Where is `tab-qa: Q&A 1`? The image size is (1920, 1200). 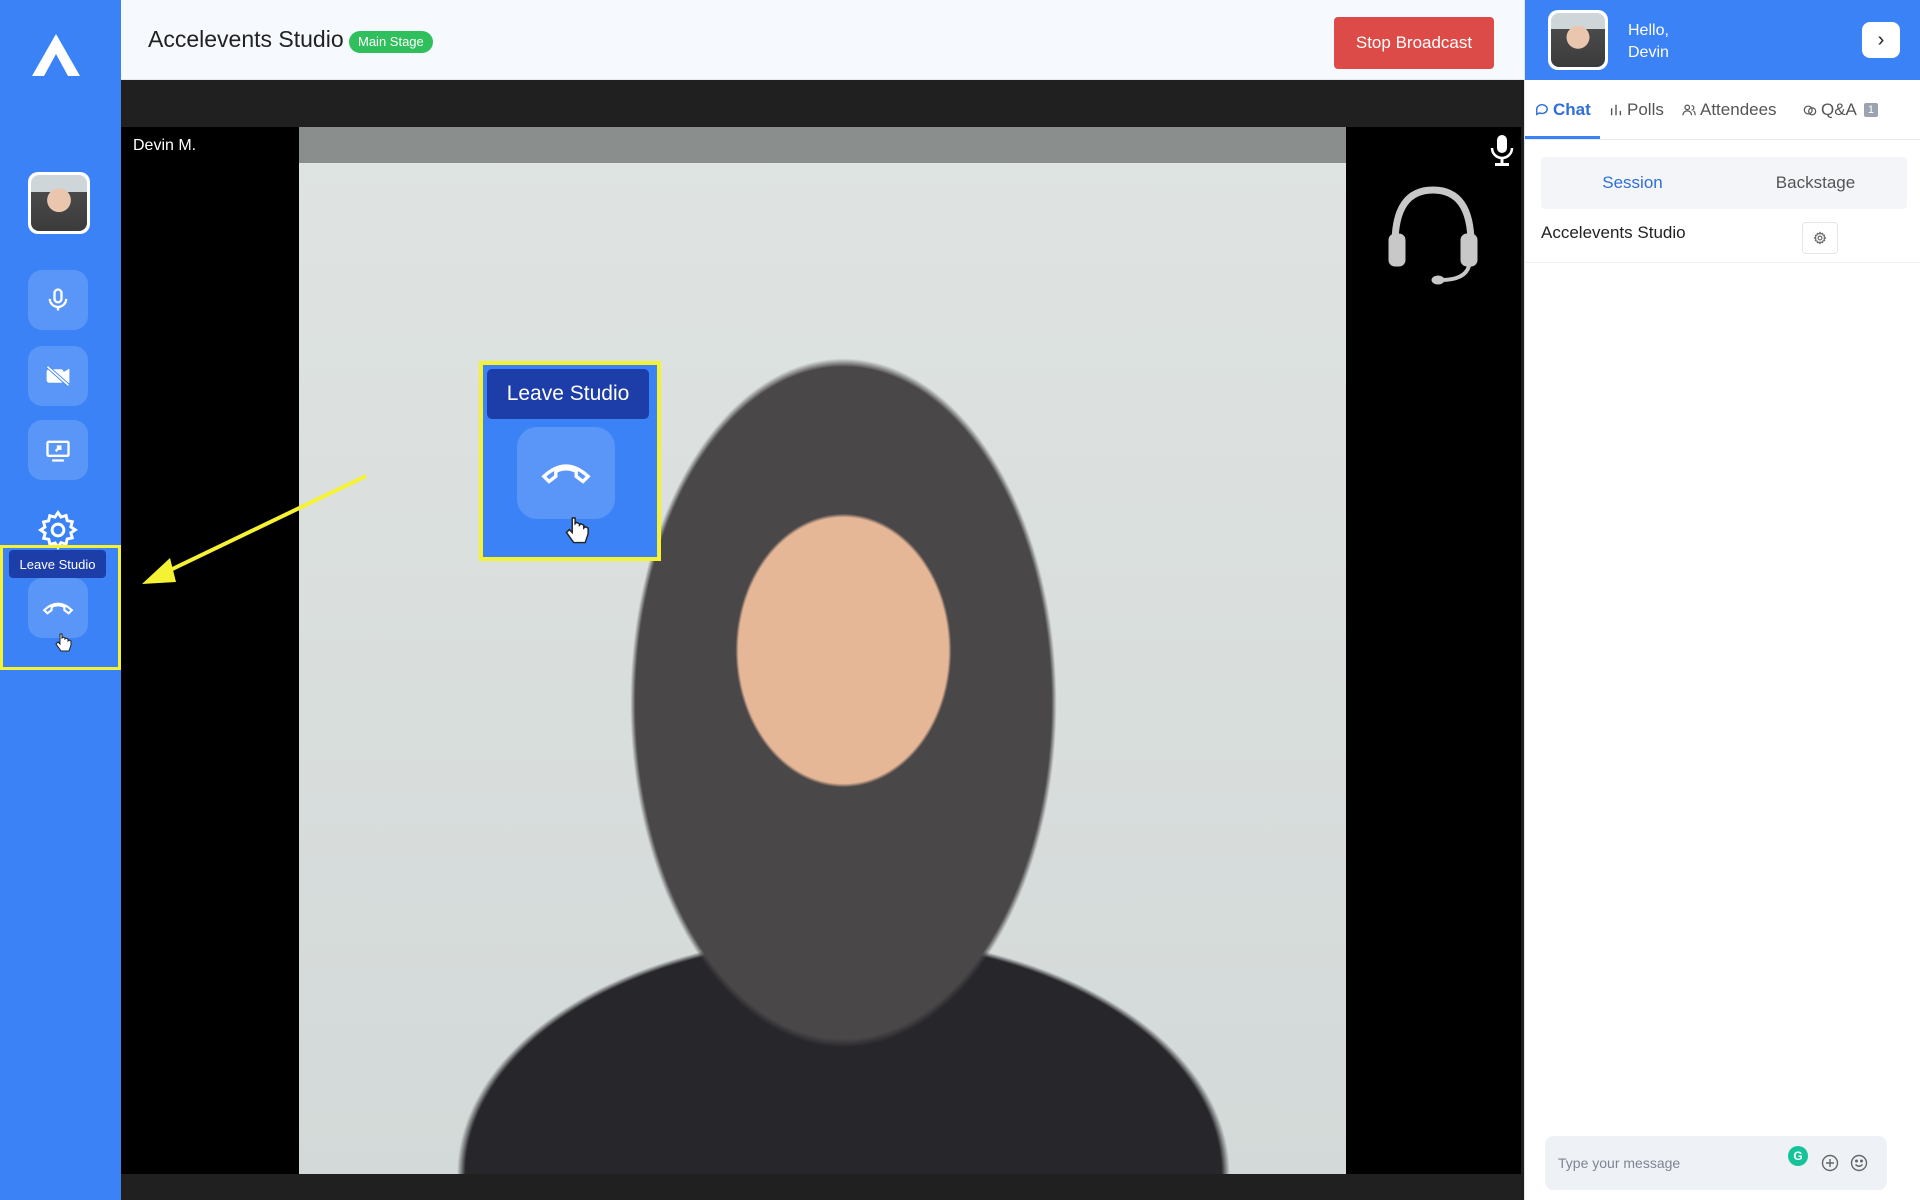 tab-qa: Q&A 1 is located at coordinates (1841, 110).